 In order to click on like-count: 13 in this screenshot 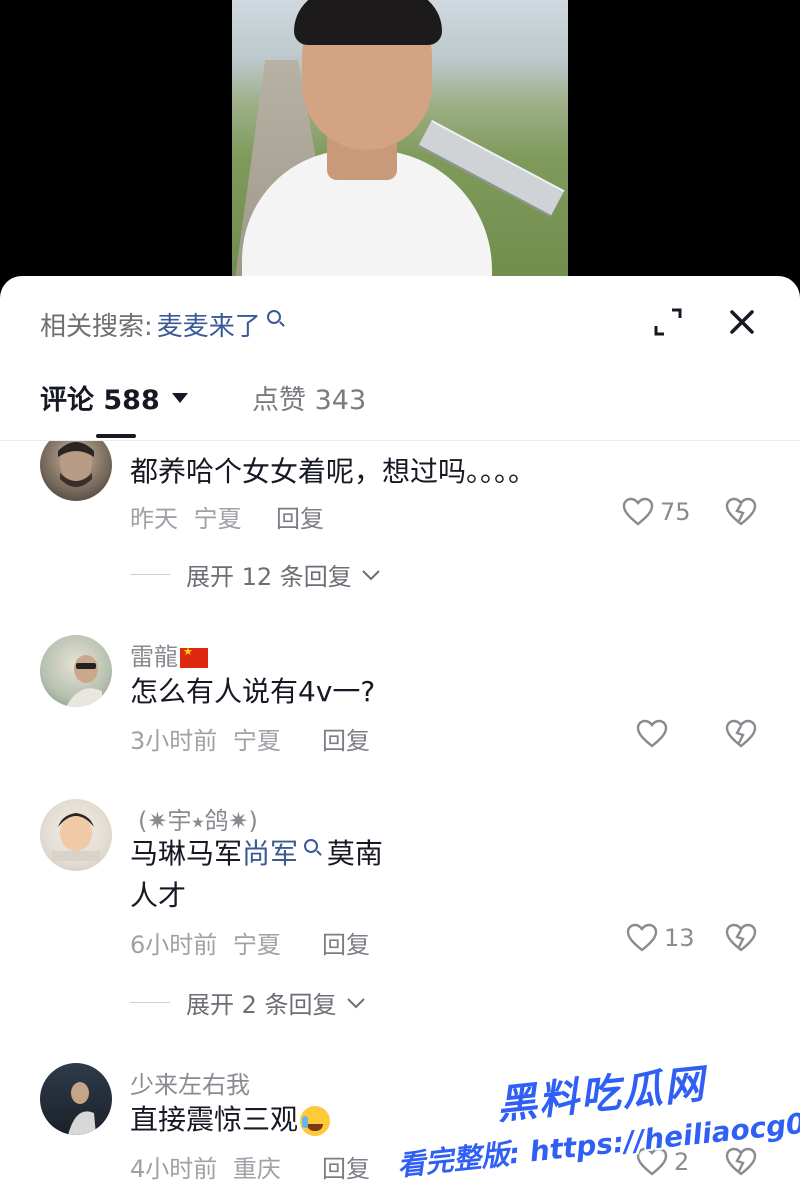, I will do `click(679, 938)`.